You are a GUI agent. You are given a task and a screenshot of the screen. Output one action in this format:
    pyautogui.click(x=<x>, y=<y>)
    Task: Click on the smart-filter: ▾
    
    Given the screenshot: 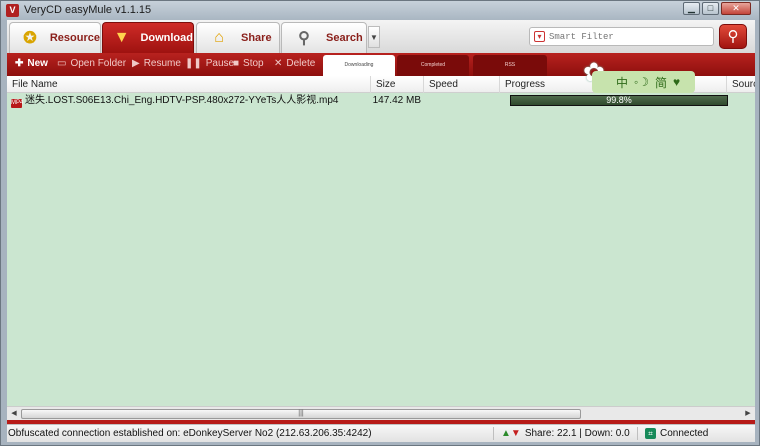 What is the action you would take?
    pyautogui.click(x=621, y=36)
    